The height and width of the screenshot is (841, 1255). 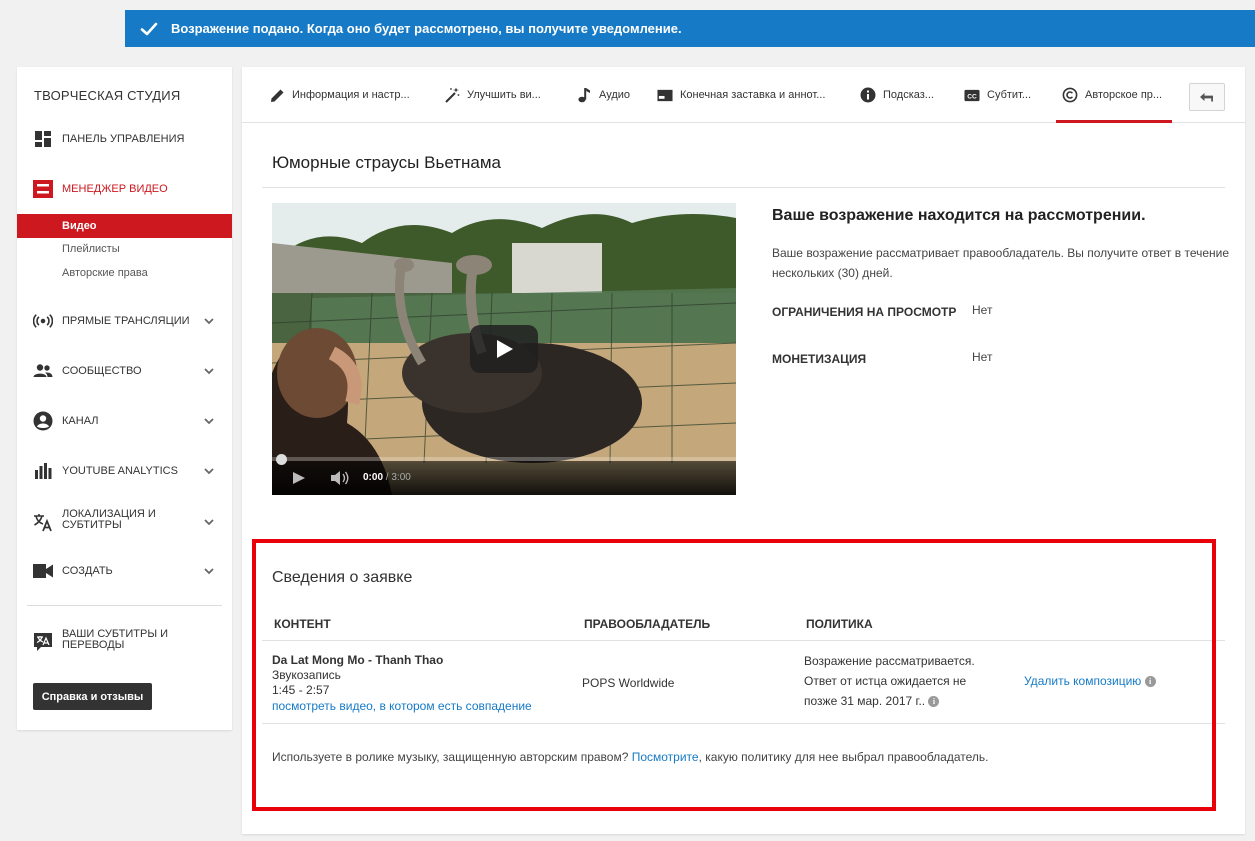 I want to click on sidebar-item-dashboard: ПАНЕЛЬ УПРАВЛЕНИЯ, so click(x=124, y=139).